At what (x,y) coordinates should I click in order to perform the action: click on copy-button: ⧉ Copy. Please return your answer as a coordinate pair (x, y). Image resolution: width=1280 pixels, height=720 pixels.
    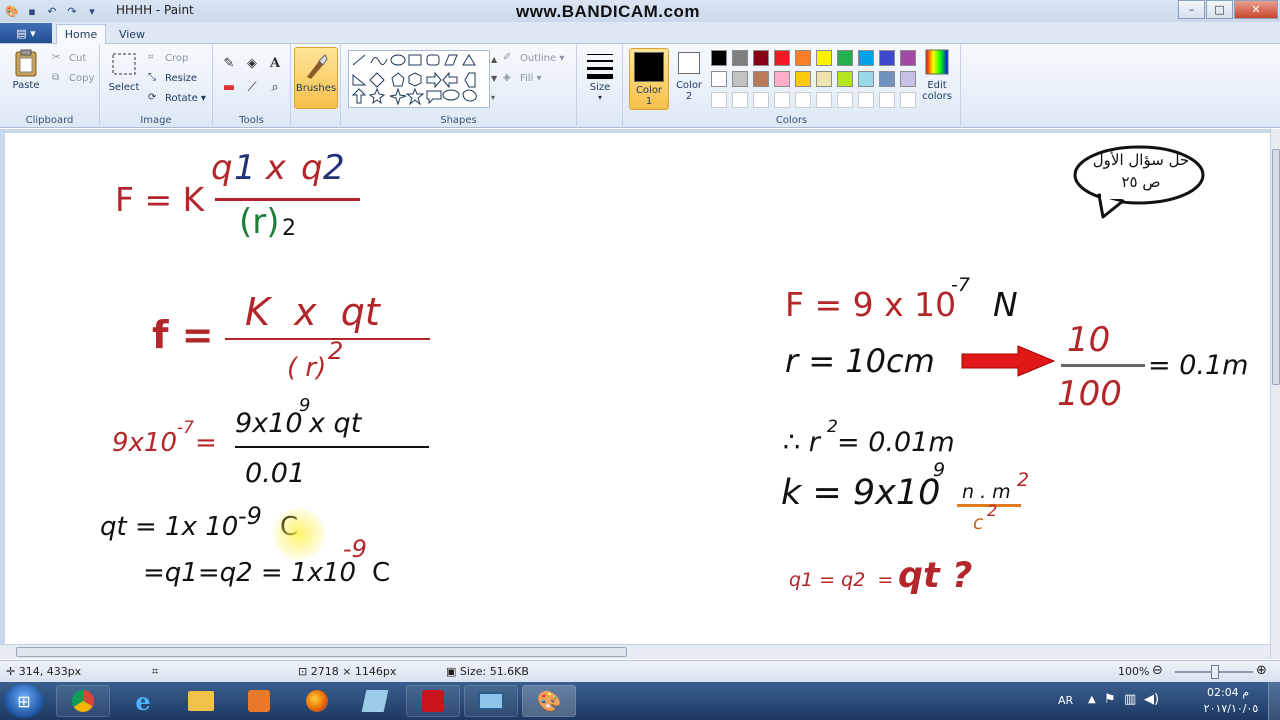
    Looking at the image, I should click on (73, 78).